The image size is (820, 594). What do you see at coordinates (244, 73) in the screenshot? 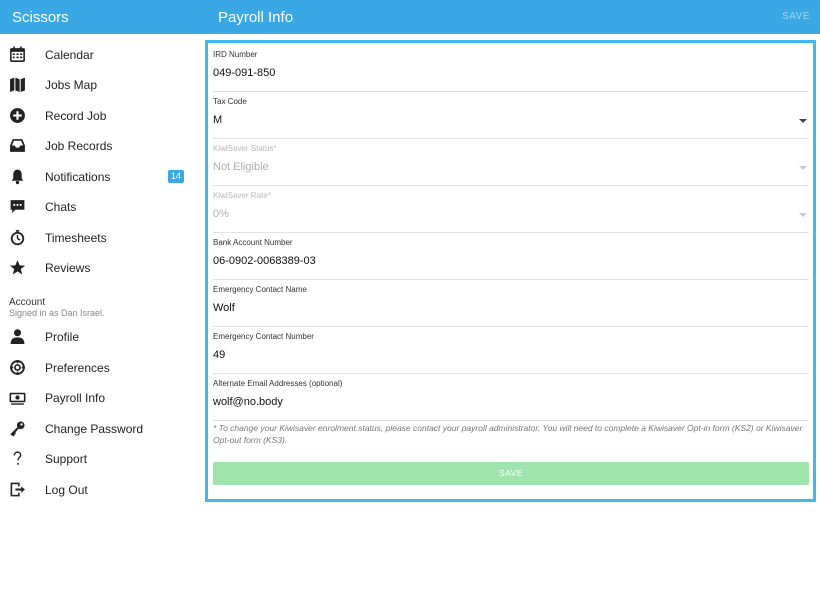
I see `ird-number-input: 049-091-850` at bounding box center [244, 73].